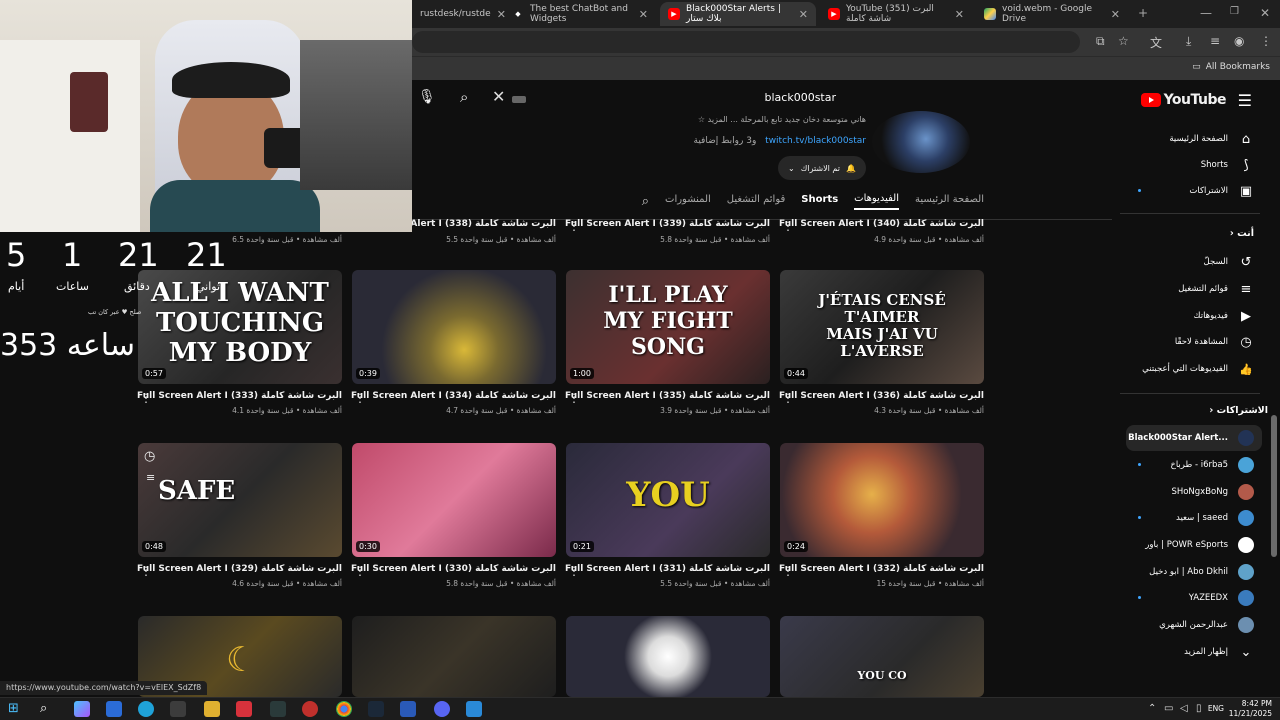 Image resolution: width=1280 pixels, height=720 pixels. What do you see at coordinates (882, 500) in the screenshot?
I see `video-thumbnail: 0:24` at bounding box center [882, 500].